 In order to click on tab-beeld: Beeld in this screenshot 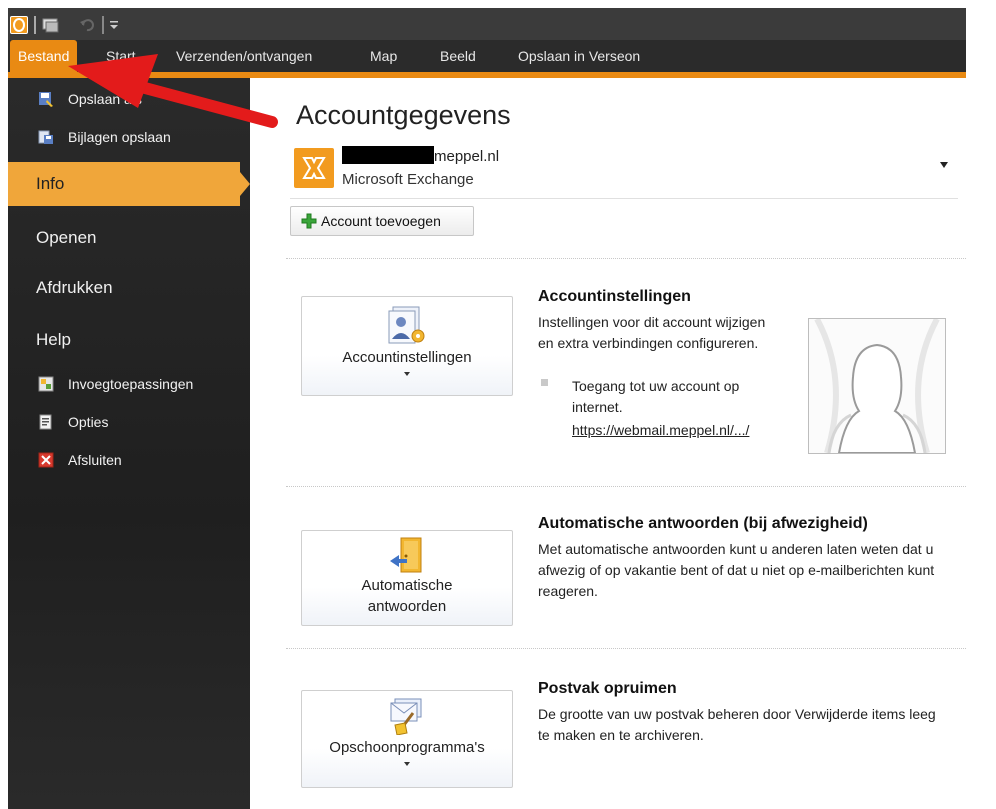, I will do `click(458, 56)`.